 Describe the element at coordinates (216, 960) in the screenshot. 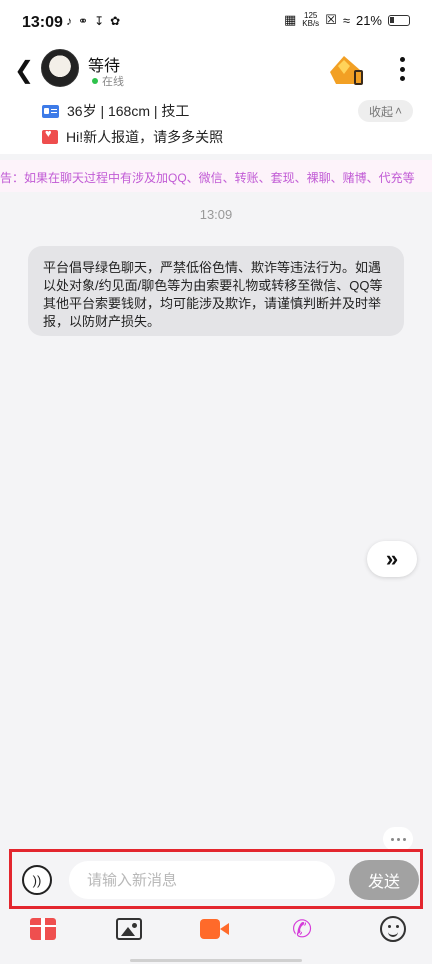

I see `home-indicator` at that location.